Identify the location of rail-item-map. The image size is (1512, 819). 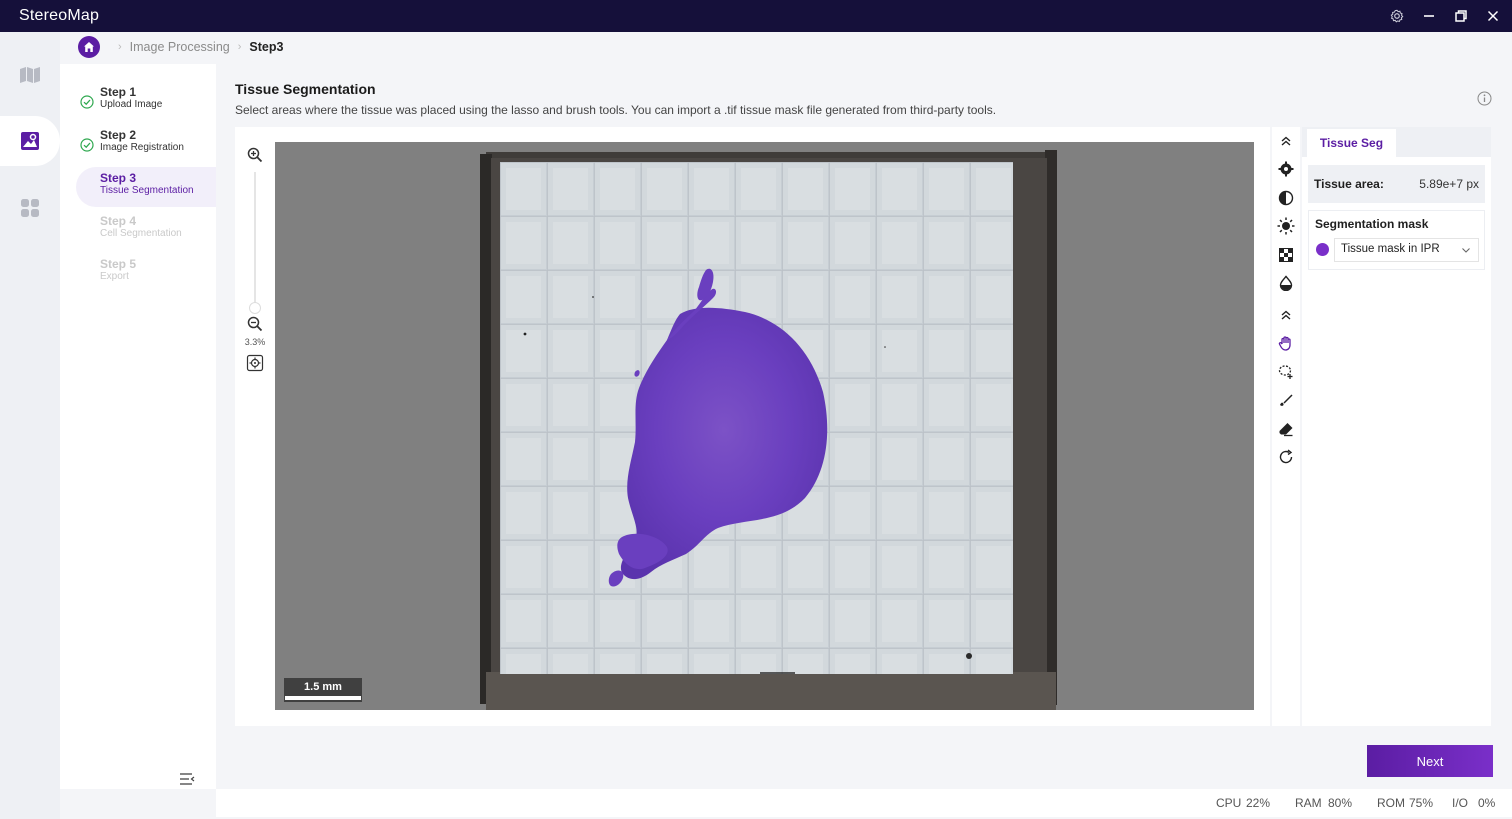
(30, 75).